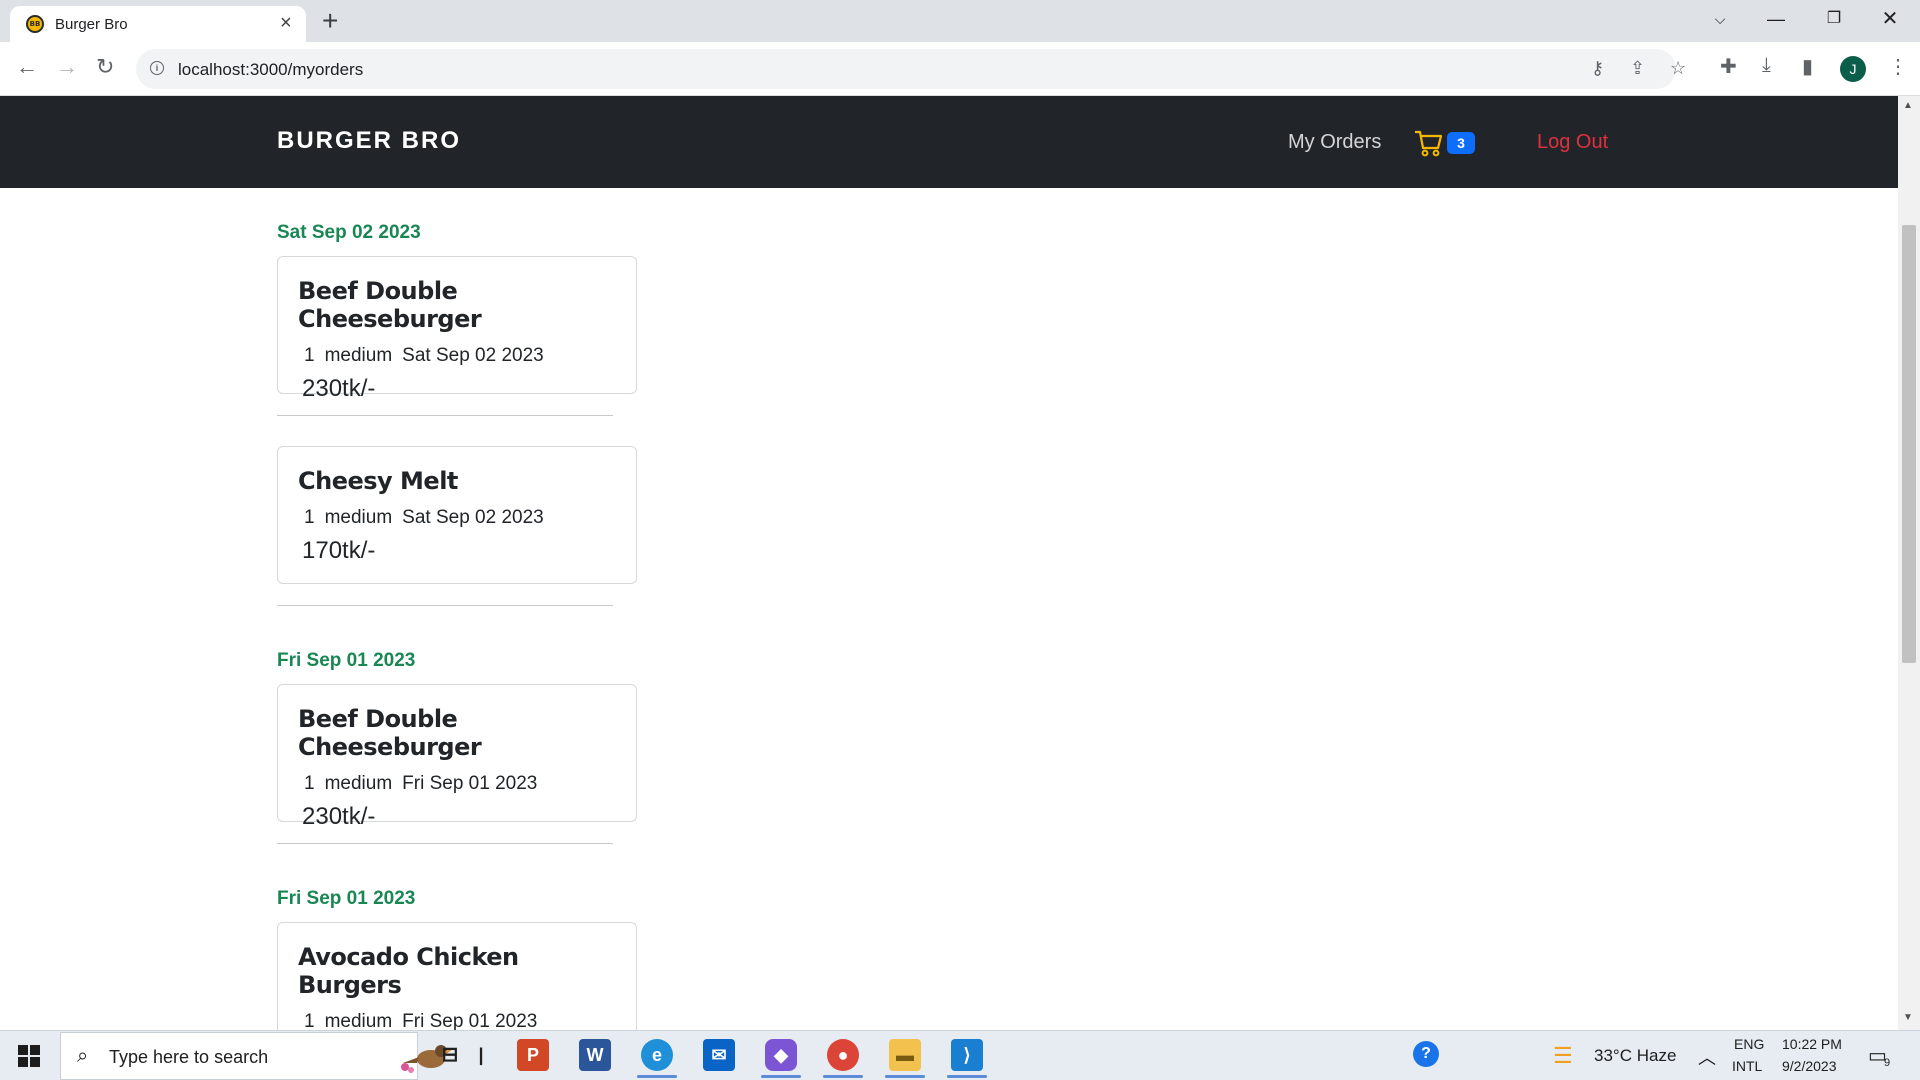 This screenshot has width=1920, height=1080. What do you see at coordinates (960, 21) in the screenshot?
I see `browser-tab-bar: BB Burger Bro × + ⌵ — ❐ ✕` at bounding box center [960, 21].